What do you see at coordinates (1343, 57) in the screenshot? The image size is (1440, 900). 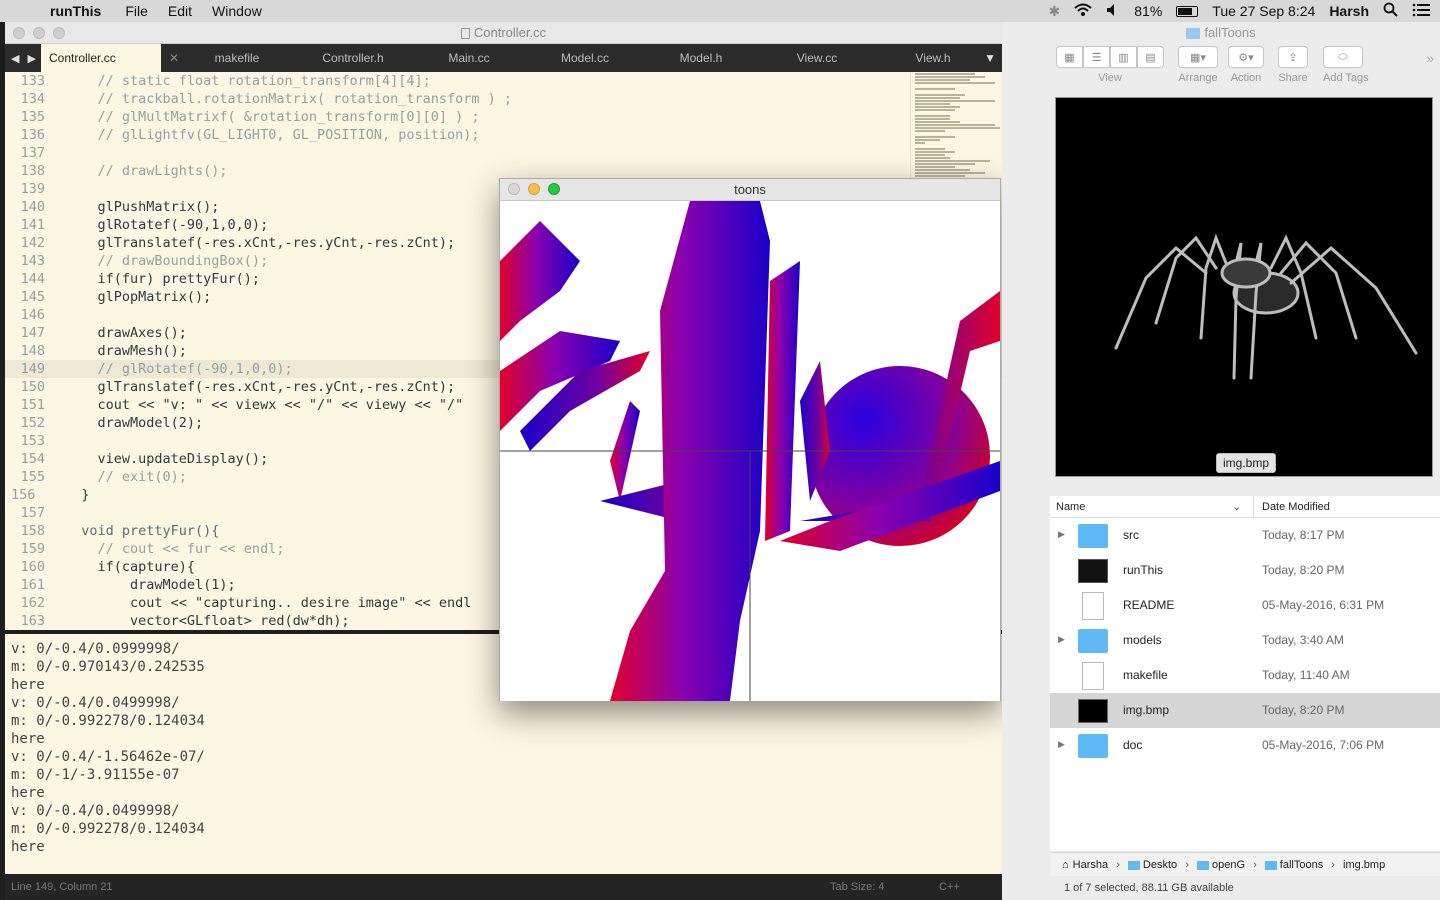 I see `tag-icon: ⬭` at bounding box center [1343, 57].